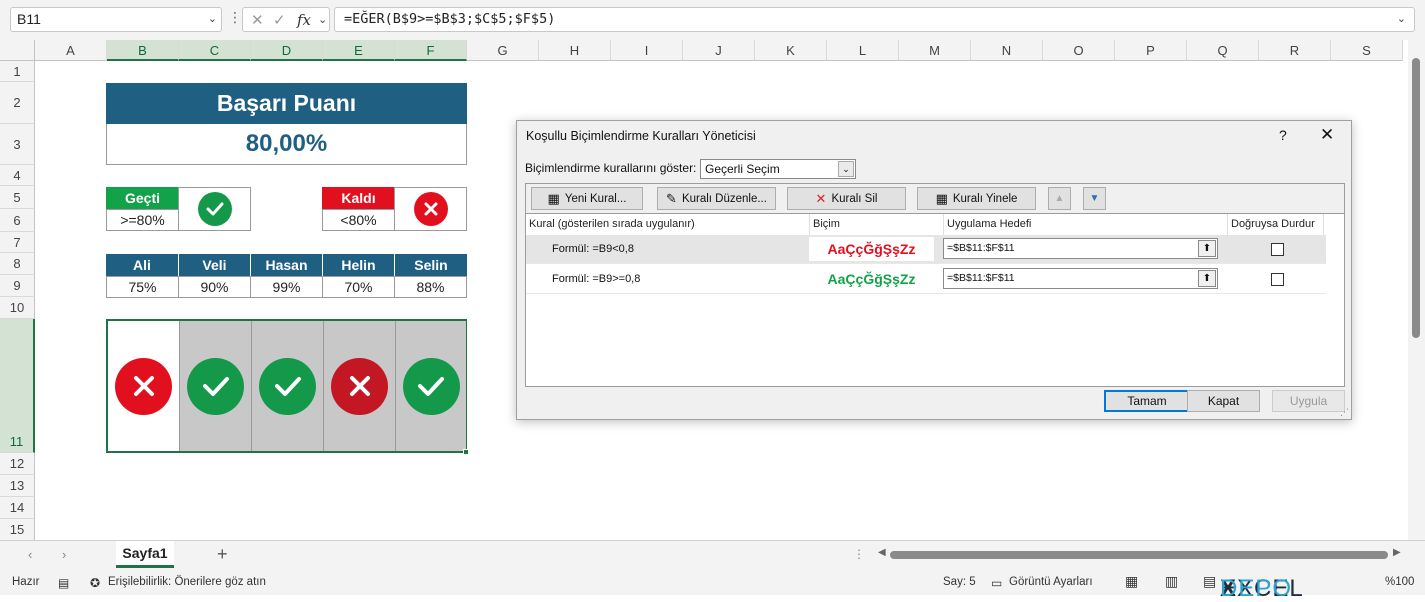  Describe the element at coordinates (142, 198) in the screenshot. I see `pass-header-cell: Geçti` at that location.